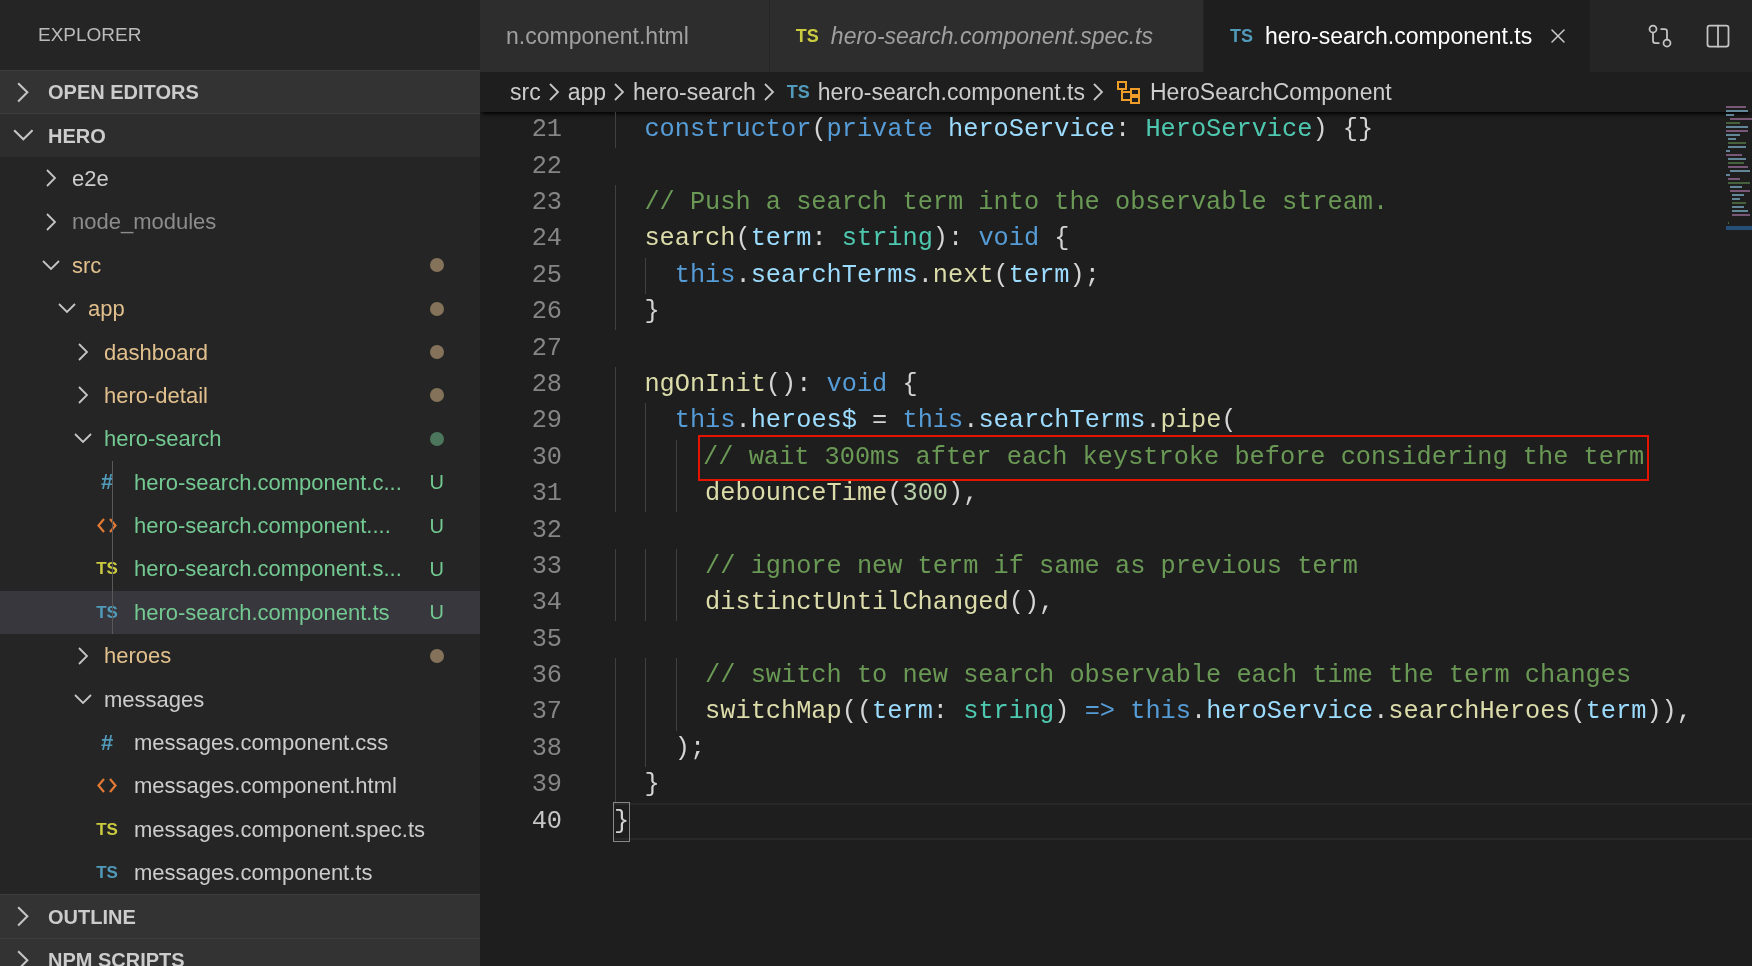  I want to click on line-number: 38, so click(546, 748).